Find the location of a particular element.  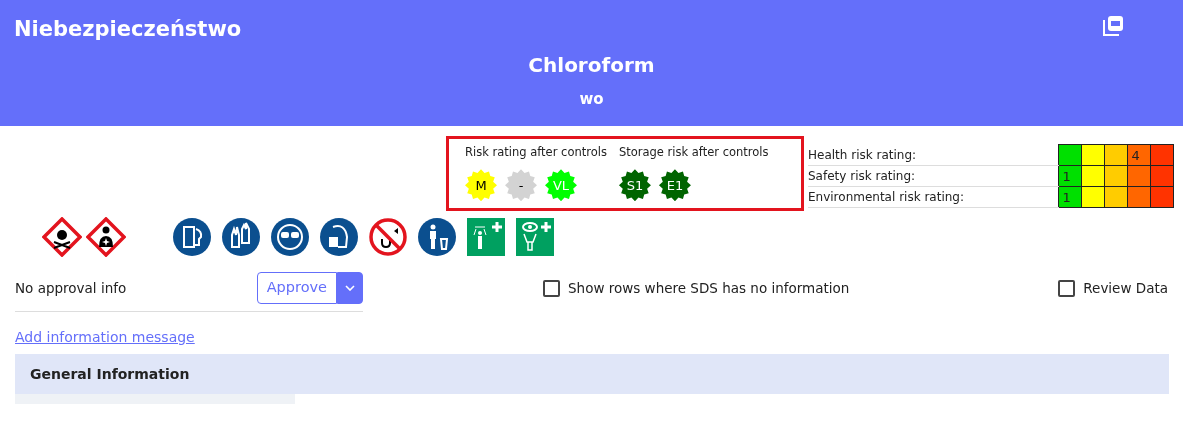

substance-subtitle: wo is located at coordinates (591, 99).